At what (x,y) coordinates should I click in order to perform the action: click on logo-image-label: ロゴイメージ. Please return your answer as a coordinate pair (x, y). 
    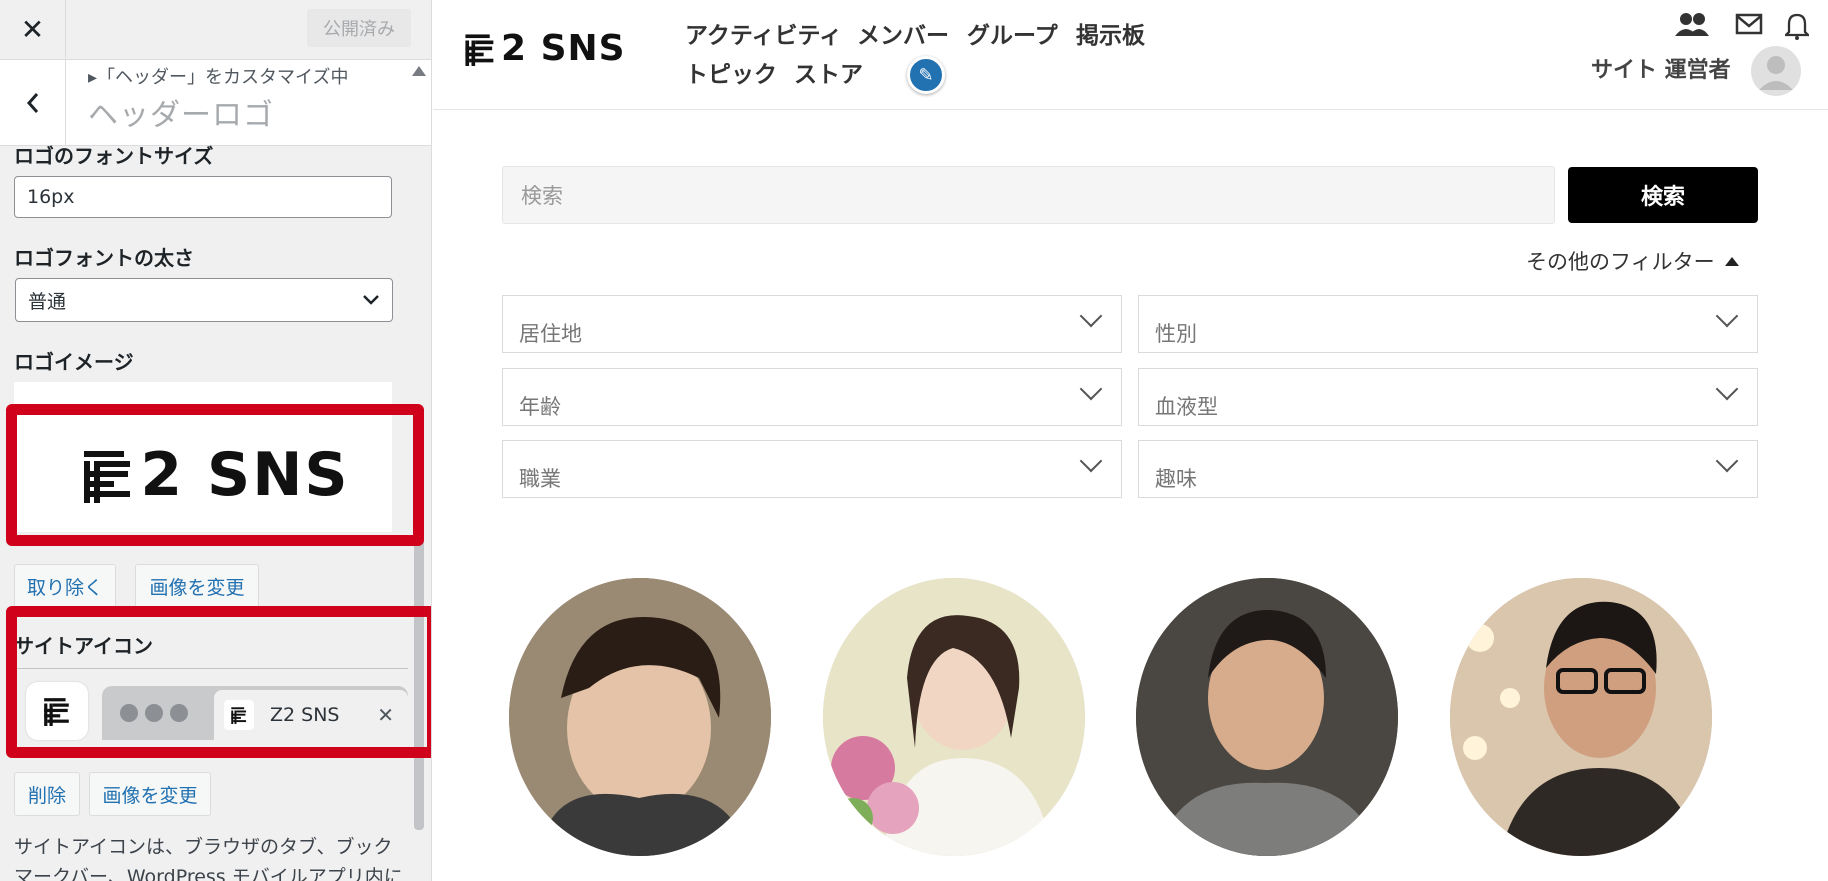
    Looking at the image, I should click on (74, 362).